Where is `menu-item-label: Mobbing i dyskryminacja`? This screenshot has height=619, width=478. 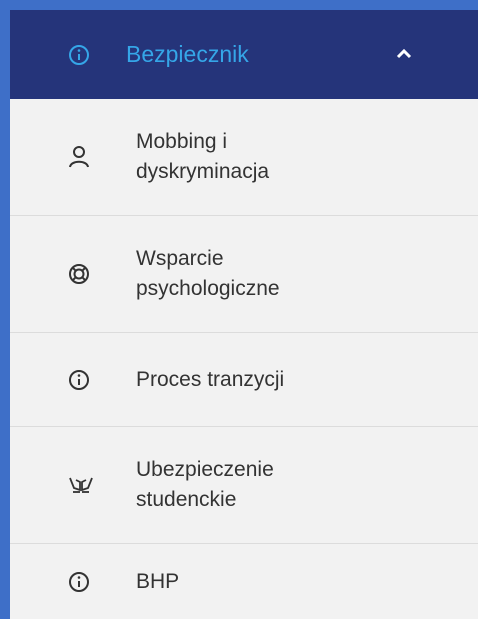
menu-item-label: Mobbing i dyskryminacja is located at coordinates (203, 156).